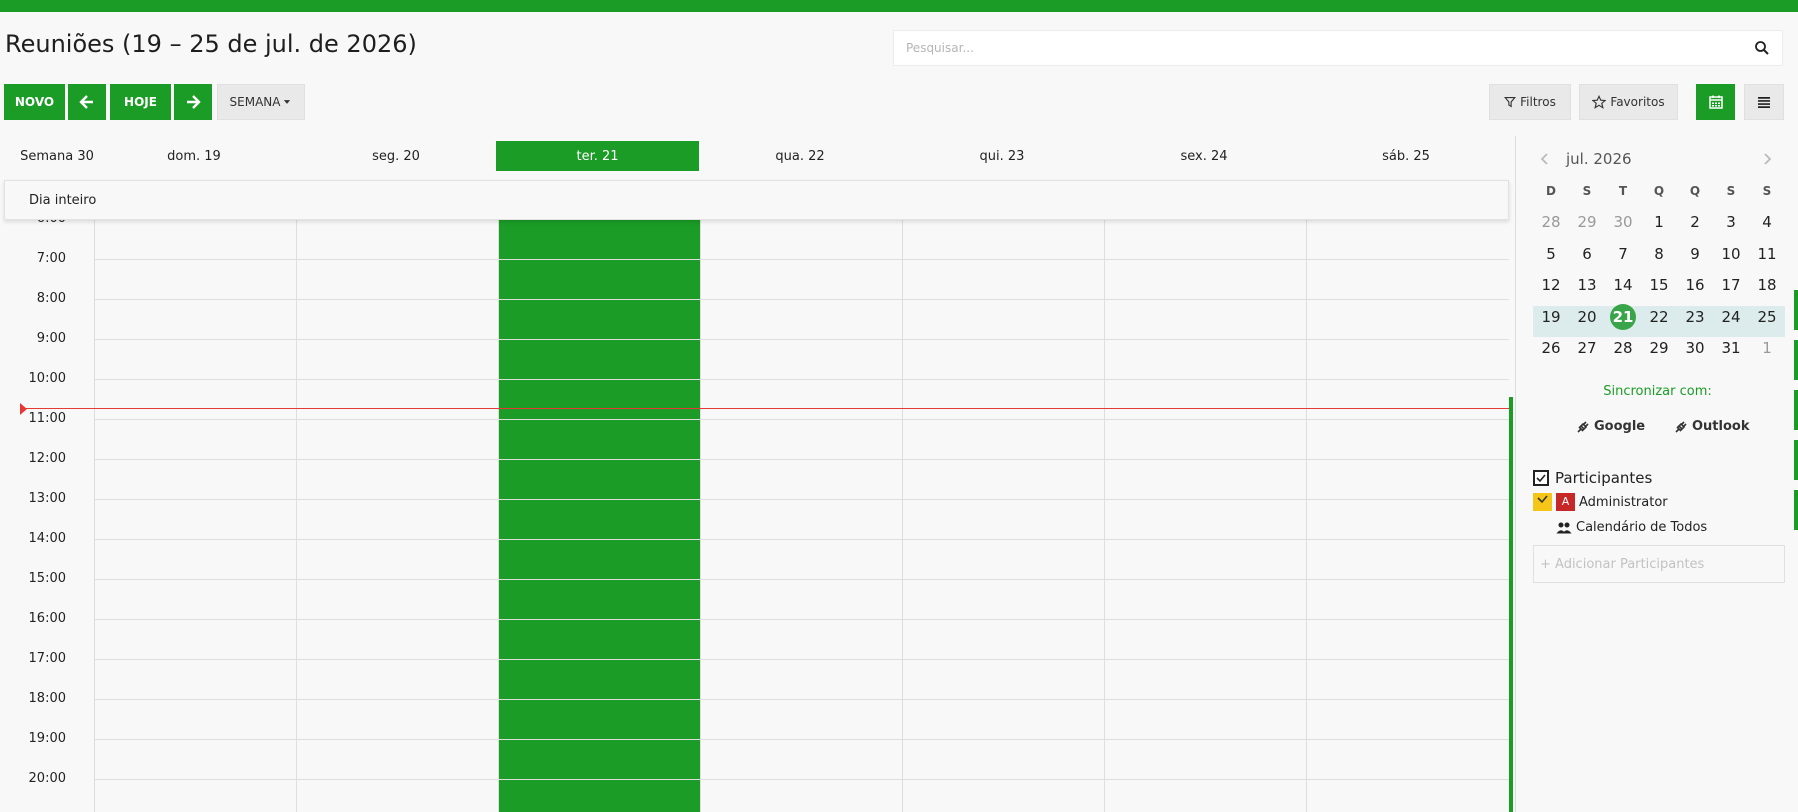 The width and height of the screenshot is (1798, 812). I want to click on mini-calendar-day: 21, so click(1623, 317).